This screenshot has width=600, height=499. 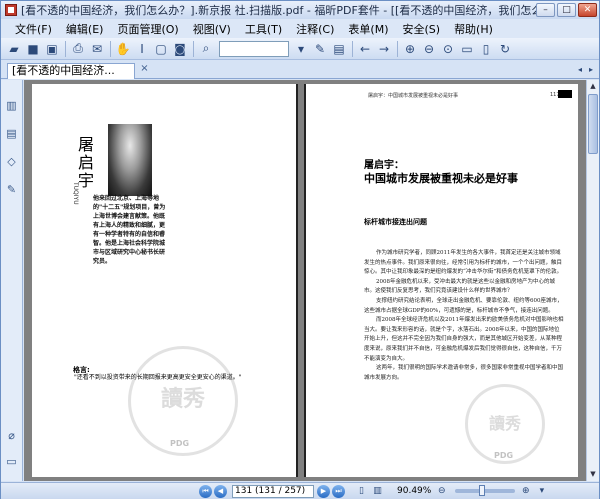 I want to click on last-page-icon: ⏭, so click(x=338, y=491).